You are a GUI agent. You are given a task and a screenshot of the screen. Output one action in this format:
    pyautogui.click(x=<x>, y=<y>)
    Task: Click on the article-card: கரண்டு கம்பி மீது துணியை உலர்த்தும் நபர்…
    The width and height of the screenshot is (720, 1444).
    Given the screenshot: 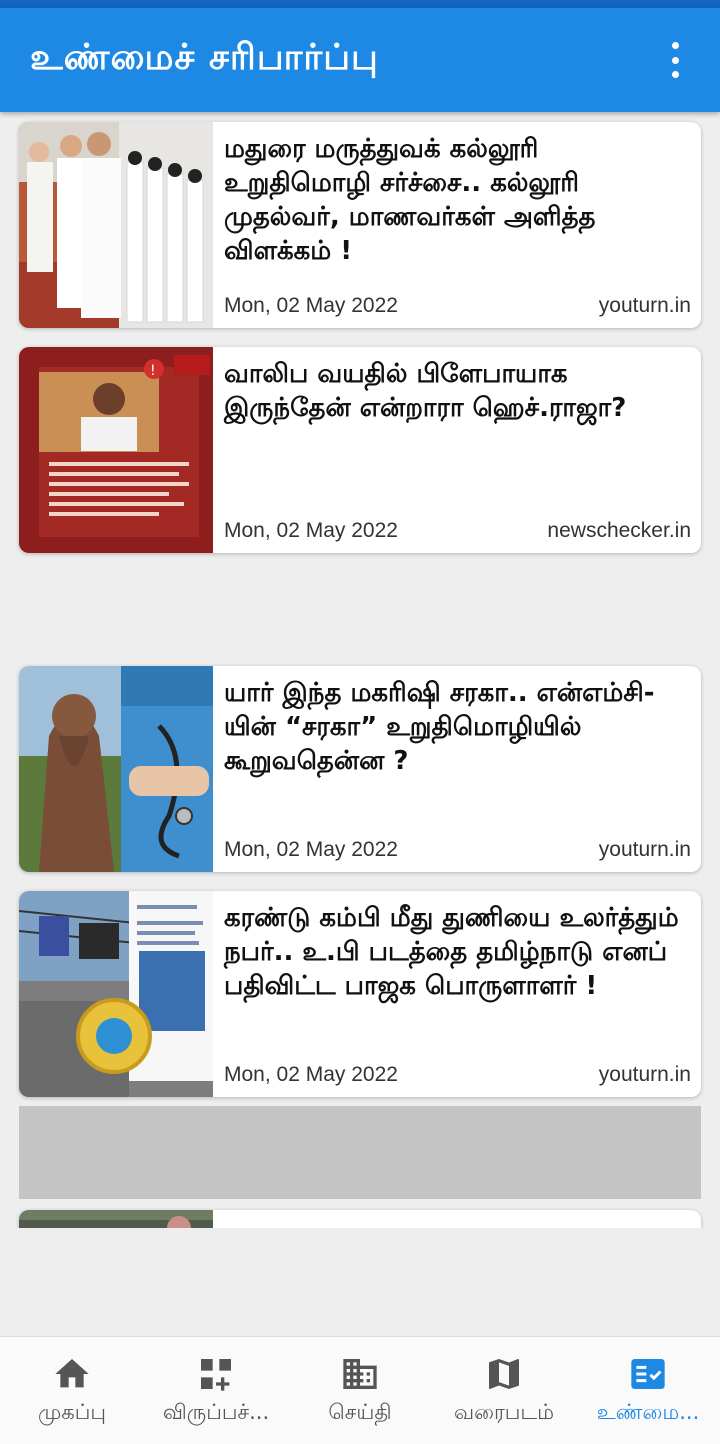 What is the action you would take?
    pyautogui.click(x=360, y=994)
    